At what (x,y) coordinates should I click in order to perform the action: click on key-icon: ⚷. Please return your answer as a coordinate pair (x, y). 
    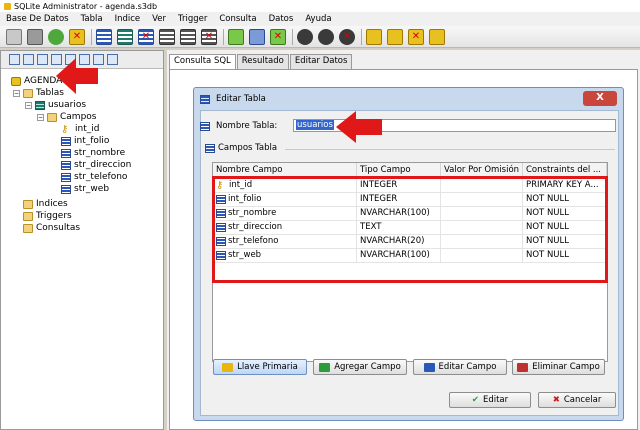
    Looking at the image, I should click on (65, 129).